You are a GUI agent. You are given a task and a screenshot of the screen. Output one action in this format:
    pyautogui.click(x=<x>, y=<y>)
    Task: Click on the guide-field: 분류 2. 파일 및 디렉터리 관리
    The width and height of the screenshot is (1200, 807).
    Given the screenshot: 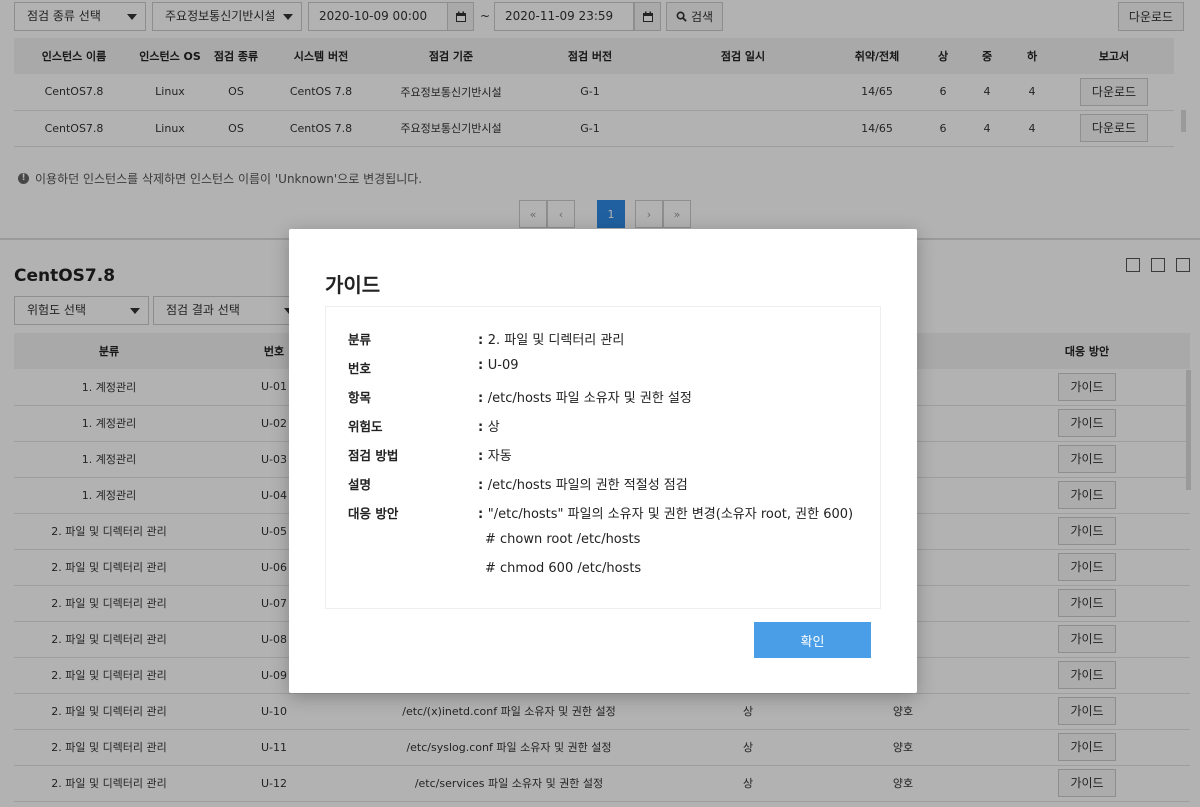 What is the action you would take?
    pyautogui.click(x=603, y=343)
    